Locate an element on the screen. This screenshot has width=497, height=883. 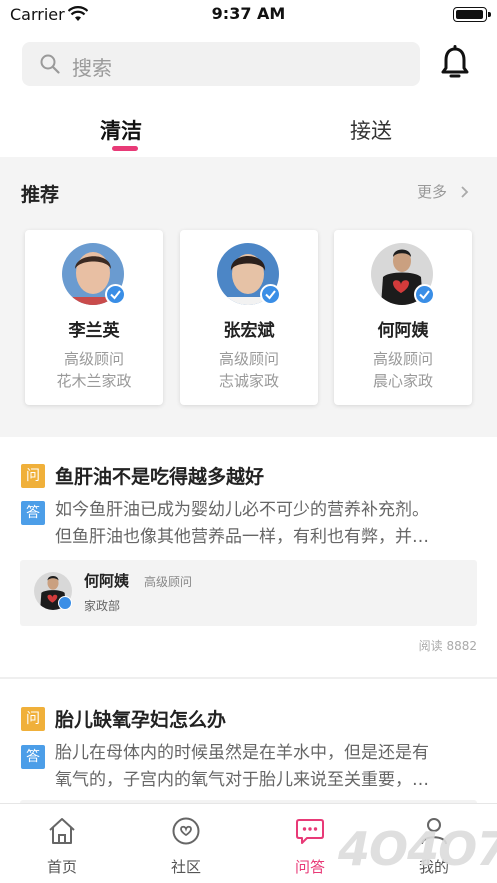
section-title: 推荐 is located at coordinates (40, 195).